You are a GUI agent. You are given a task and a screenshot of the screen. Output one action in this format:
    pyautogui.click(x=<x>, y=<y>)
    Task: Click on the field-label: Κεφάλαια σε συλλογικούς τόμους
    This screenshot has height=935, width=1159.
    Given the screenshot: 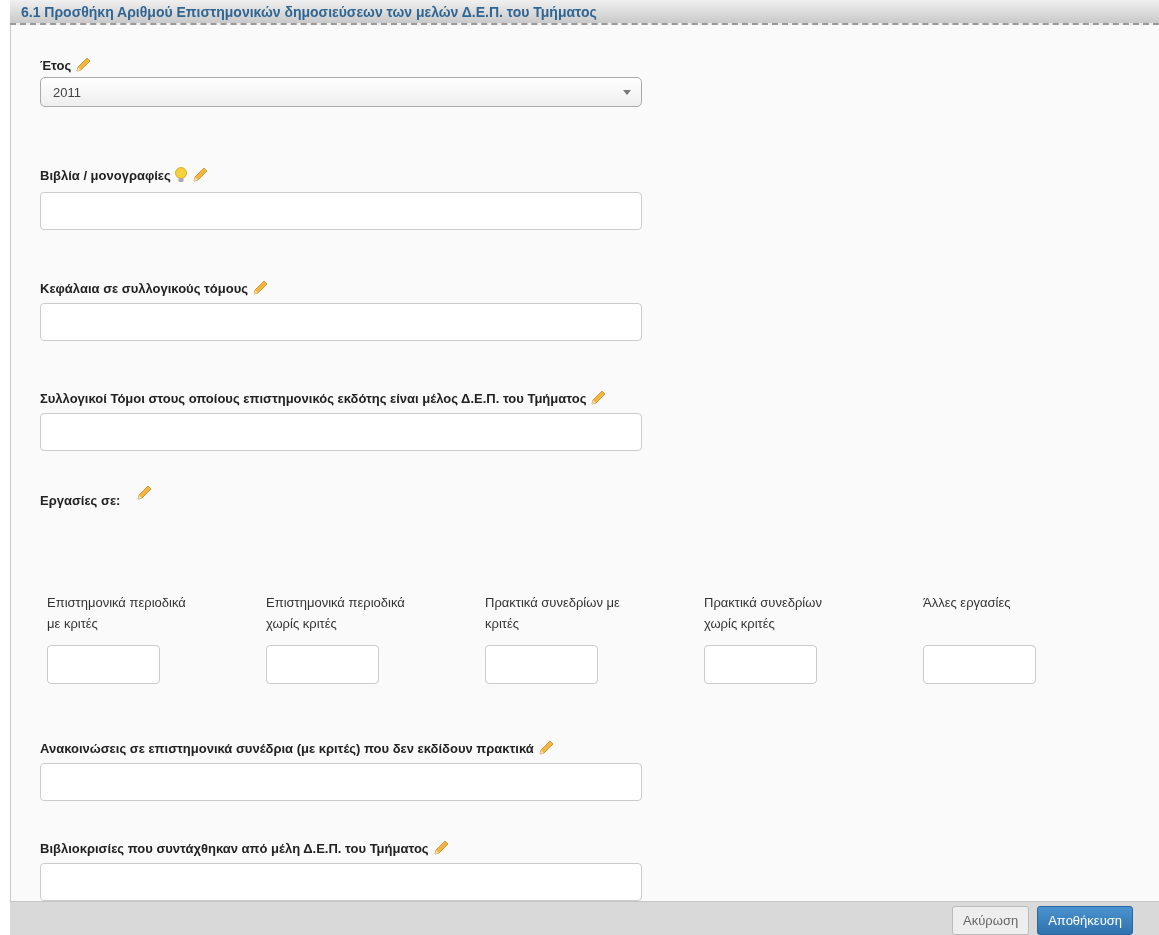 What is the action you would take?
    pyautogui.click(x=144, y=288)
    